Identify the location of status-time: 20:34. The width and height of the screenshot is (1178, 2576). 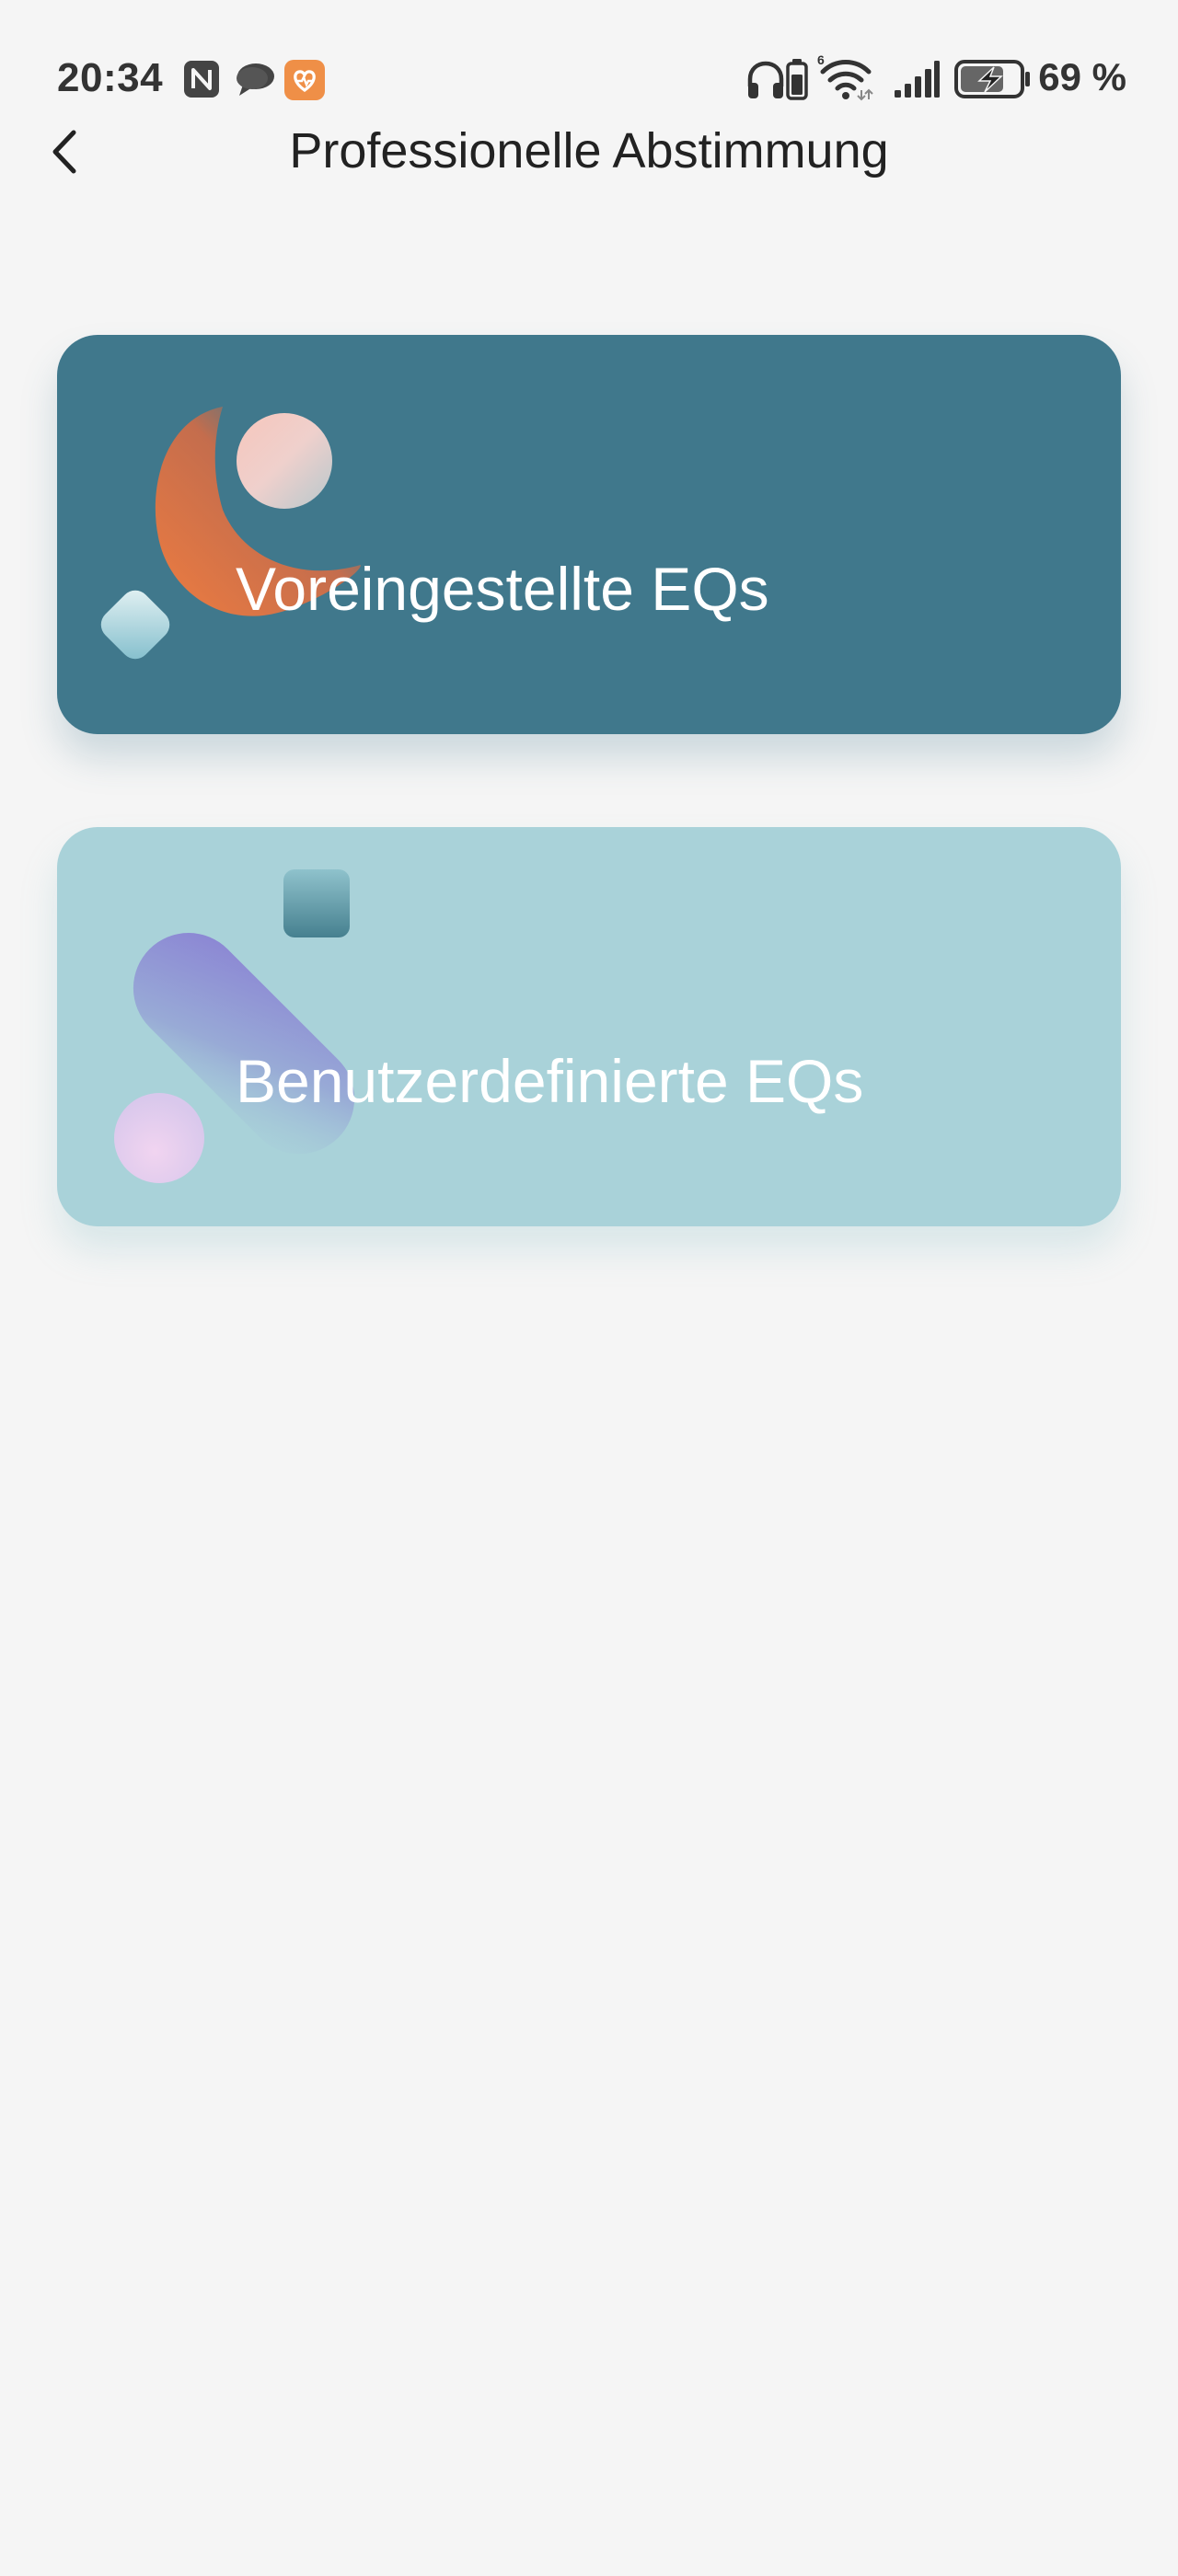
(110, 77).